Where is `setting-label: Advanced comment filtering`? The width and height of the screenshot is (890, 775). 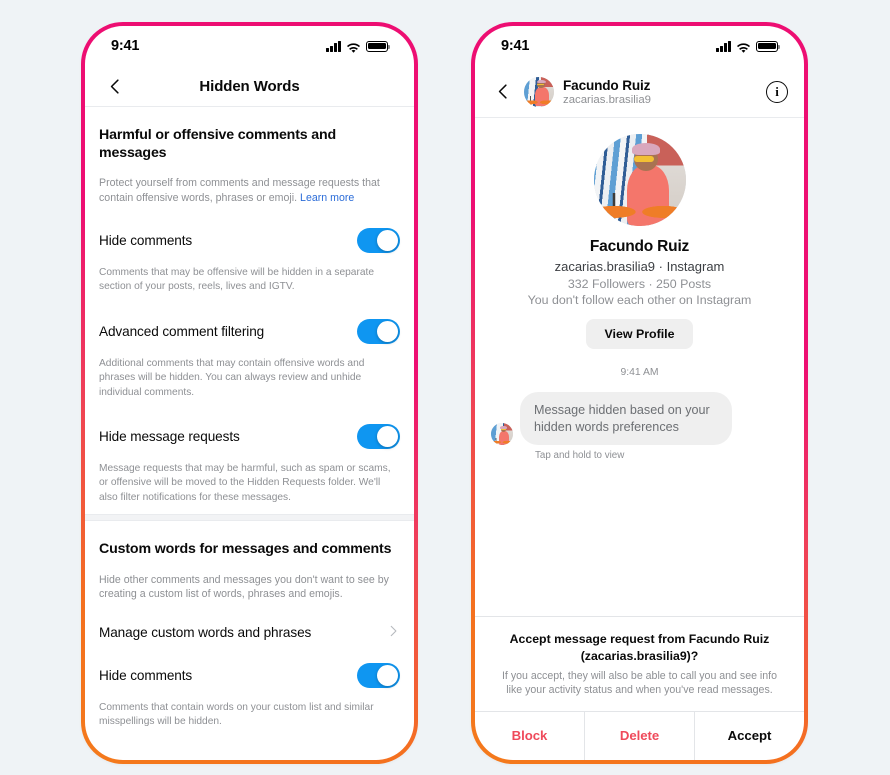
setting-label: Advanced comment filtering is located at coordinates (182, 331).